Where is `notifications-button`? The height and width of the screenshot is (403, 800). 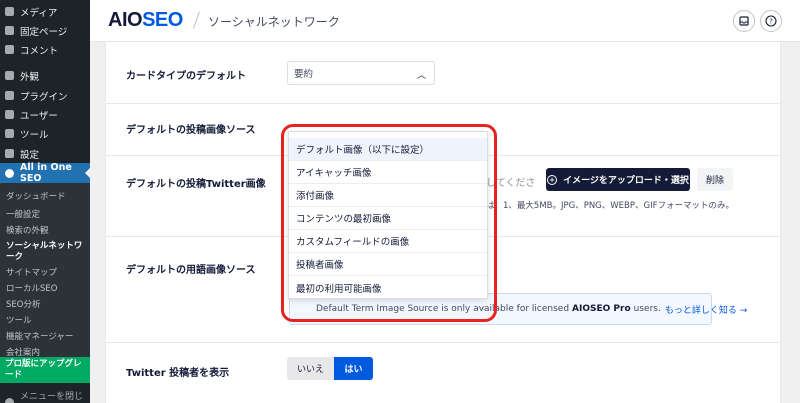 notifications-button is located at coordinates (744, 21).